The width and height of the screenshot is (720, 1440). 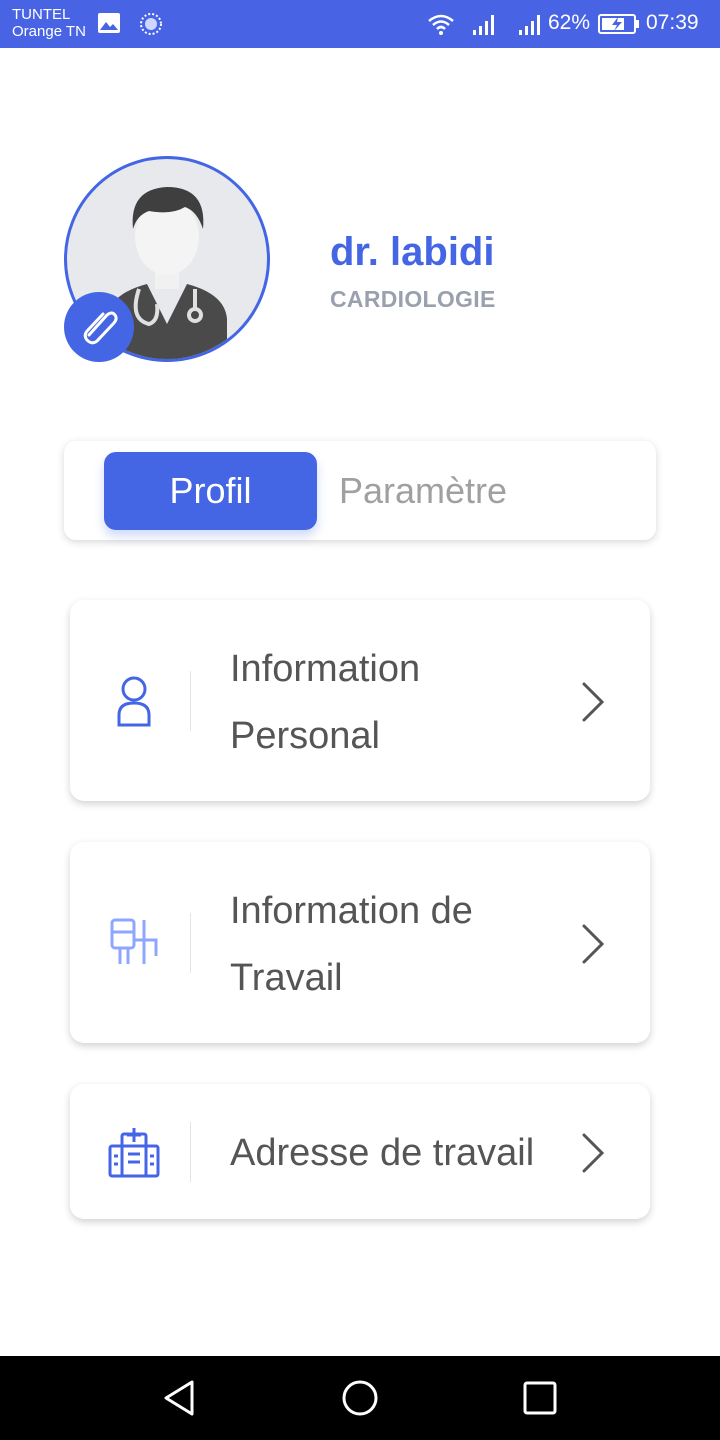 What do you see at coordinates (382, 1153) in the screenshot?
I see `card-label: Adresse de travail` at bounding box center [382, 1153].